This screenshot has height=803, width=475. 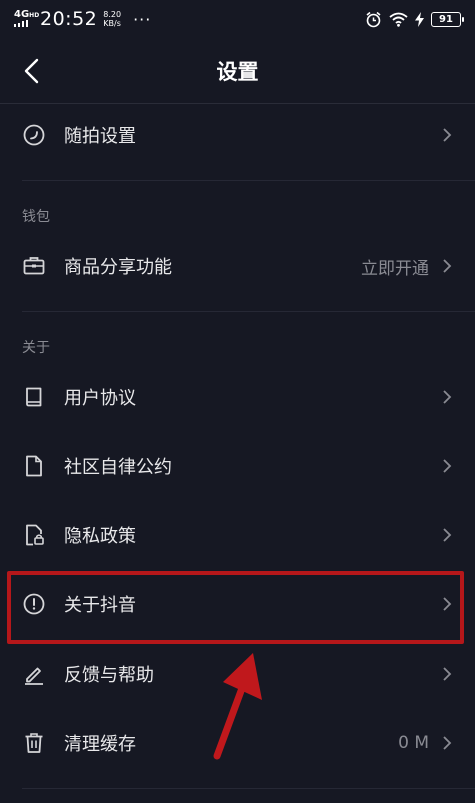 I want to click on briefcase-icon, so click(x=34, y=266).